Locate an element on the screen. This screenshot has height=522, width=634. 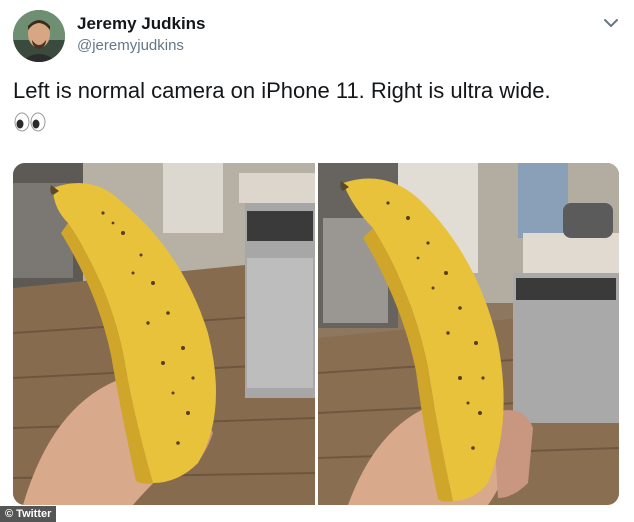
chevron-down-icon is located at coordinates (611, 23).